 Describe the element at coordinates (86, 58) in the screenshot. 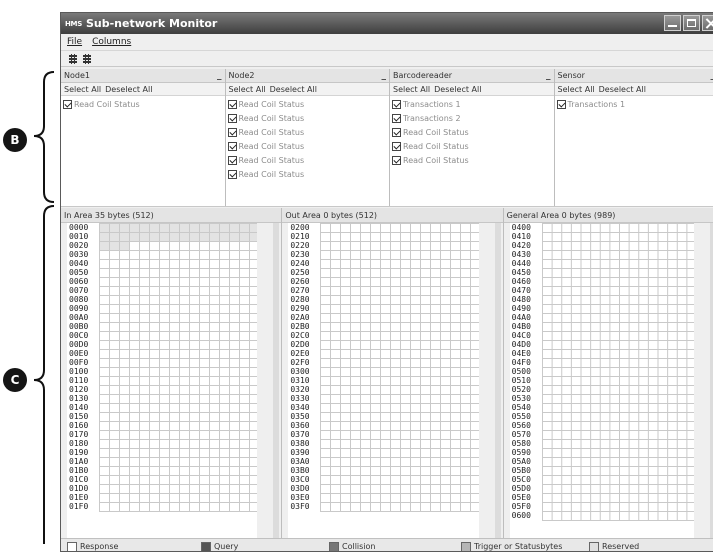

I see `network-stop-icon` at that location.